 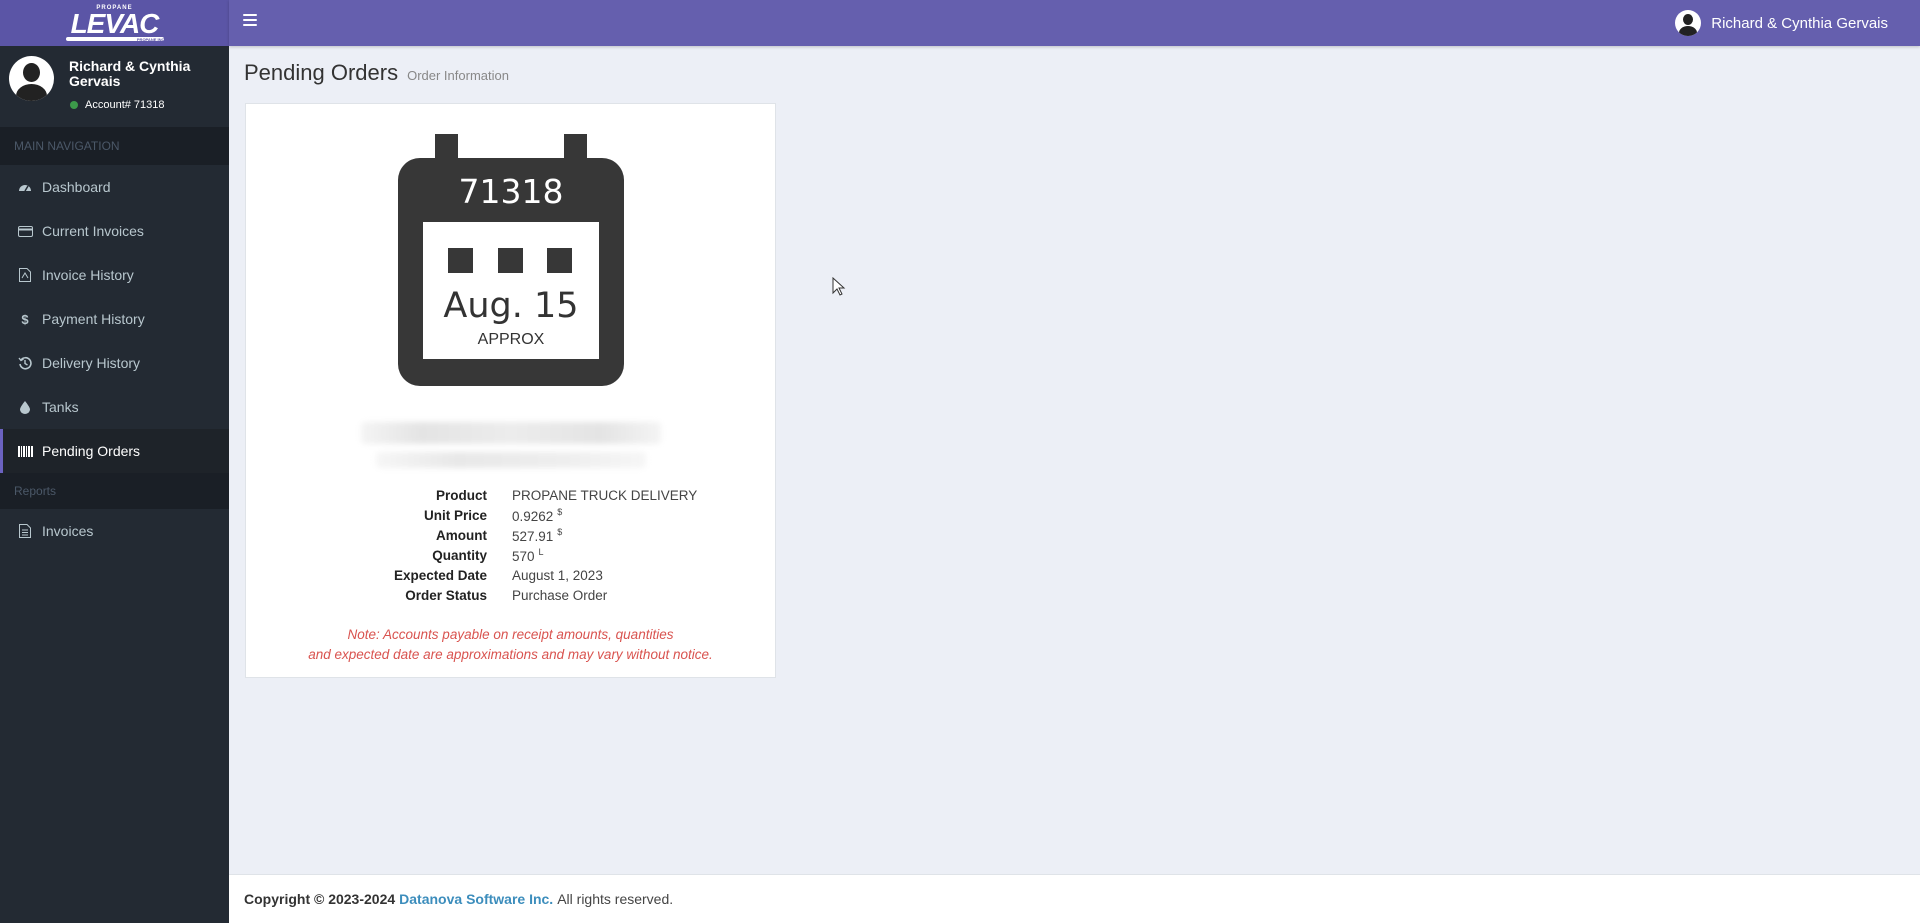 What do you see at coordinates (321, 72) in the screenshot?
I see `page-title: Pending Orders` at bounding box center [321, 72].